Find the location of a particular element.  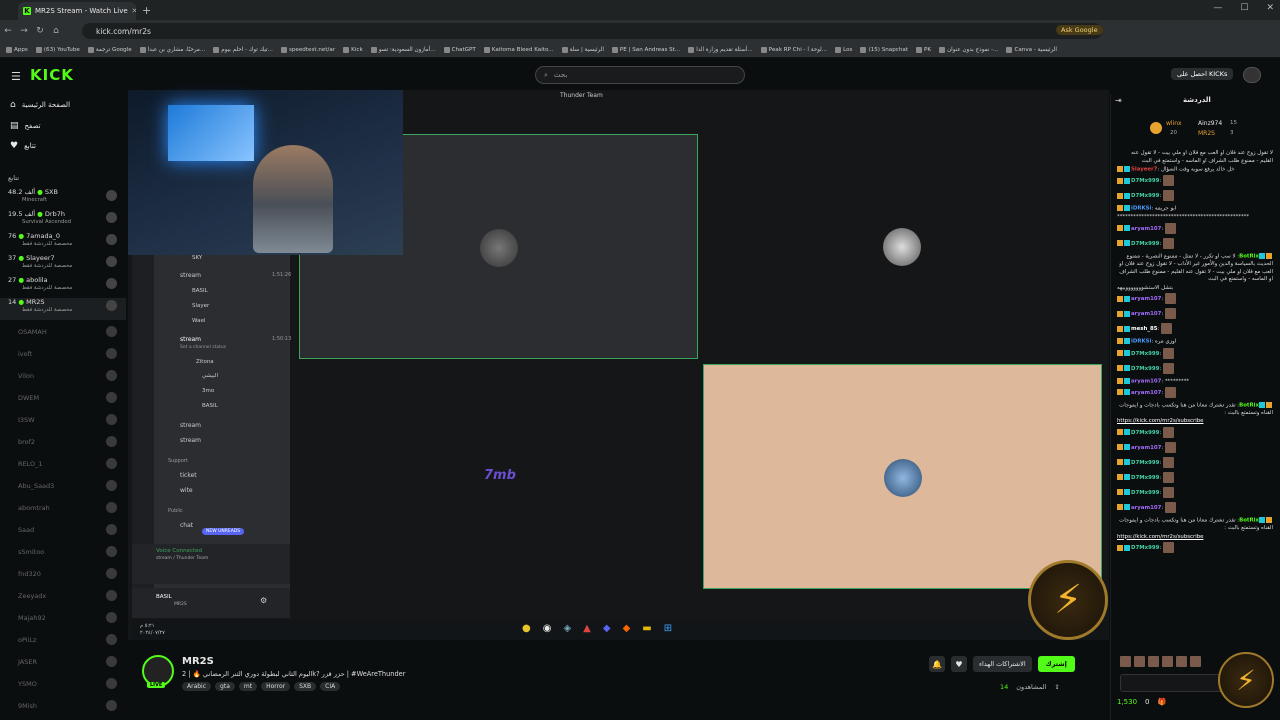

ask-google-button: Ask Google is located at coordinates (1079, 30).